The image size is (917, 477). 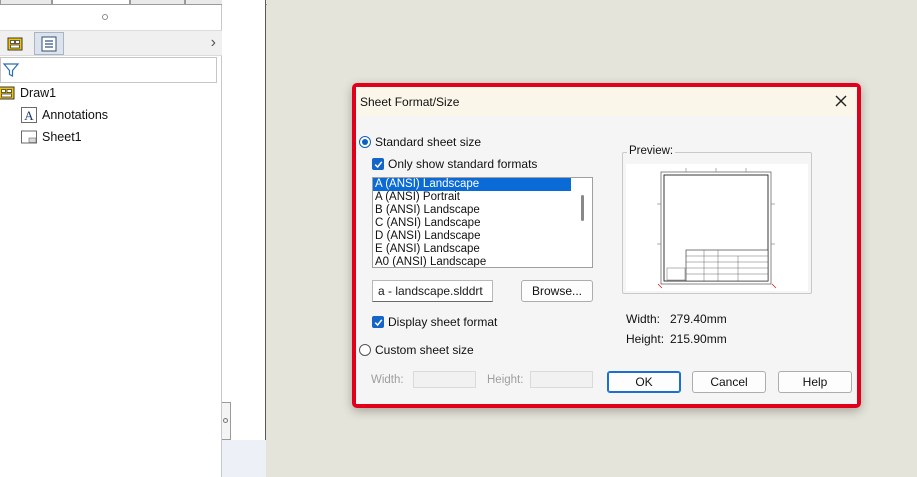 What do you see at coordinates (644, 382) in the screenshot?
I see `ok-button: OK` at bounding box center [644, 382].